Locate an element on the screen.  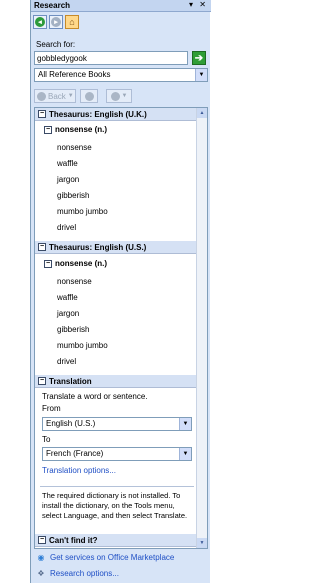
go-arrow-icon: ➔ is located at coordinates (199, 58).